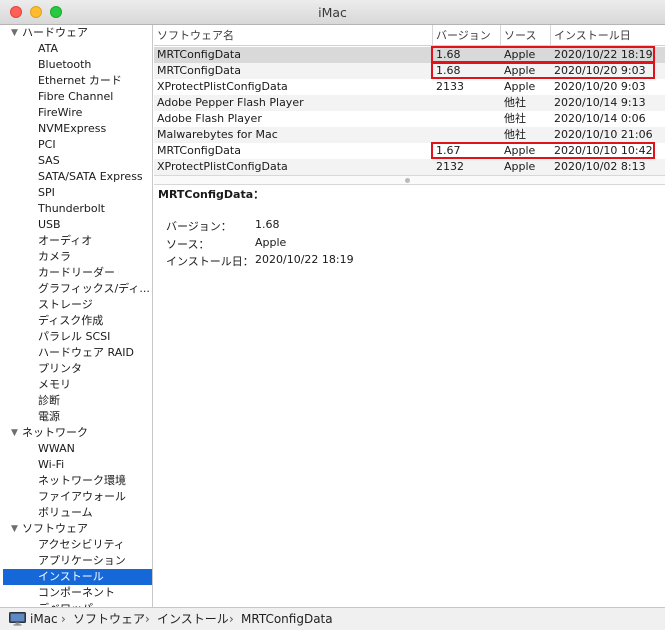 Image resolution: width=665 pixels, height=630 pixels. What do you see at coordinates (332, 12) in the screenshot?
I see `title-bar: iMac` at bounding box center [332, 12].